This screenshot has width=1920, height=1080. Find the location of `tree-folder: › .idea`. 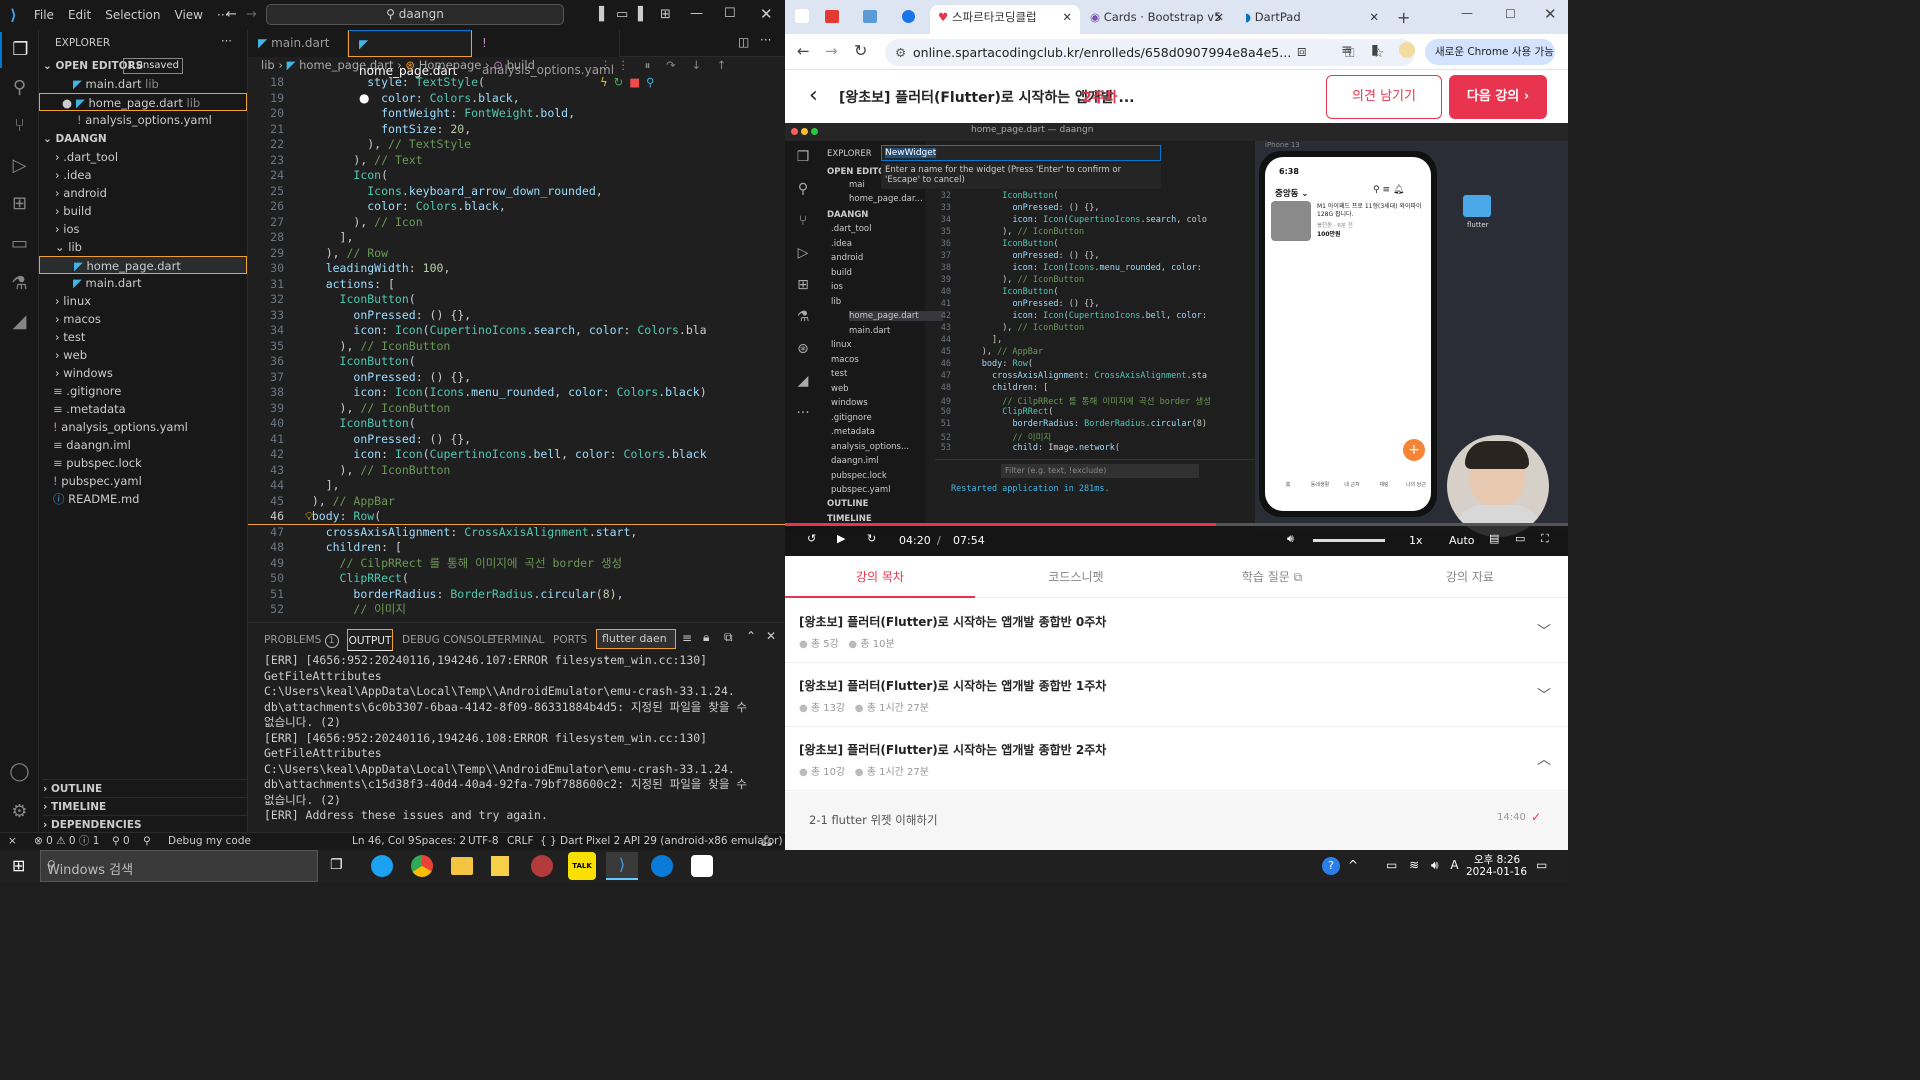

tree-folder: › .idea is located at coordinates (143, 175).